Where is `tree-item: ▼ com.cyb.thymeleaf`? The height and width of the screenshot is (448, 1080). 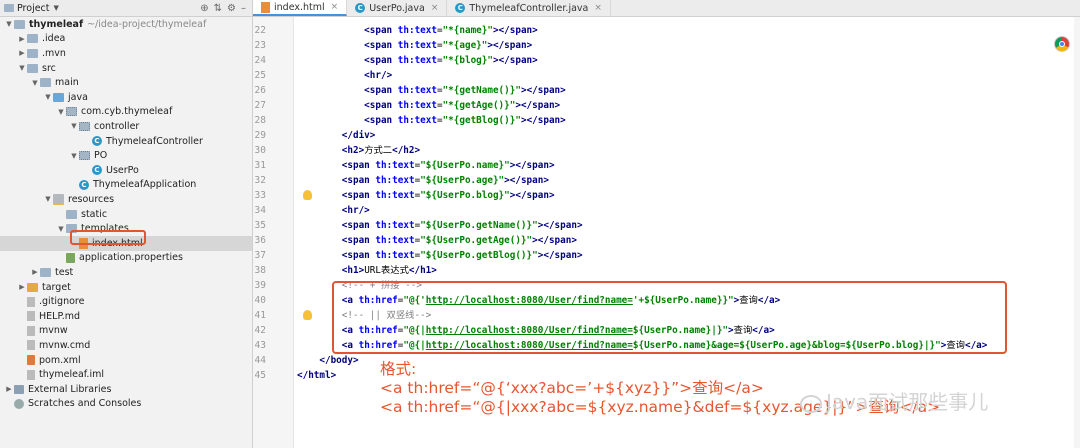
tree-item: ▼ com.cyb.thymeleaf is located at coordinates (126, 112).